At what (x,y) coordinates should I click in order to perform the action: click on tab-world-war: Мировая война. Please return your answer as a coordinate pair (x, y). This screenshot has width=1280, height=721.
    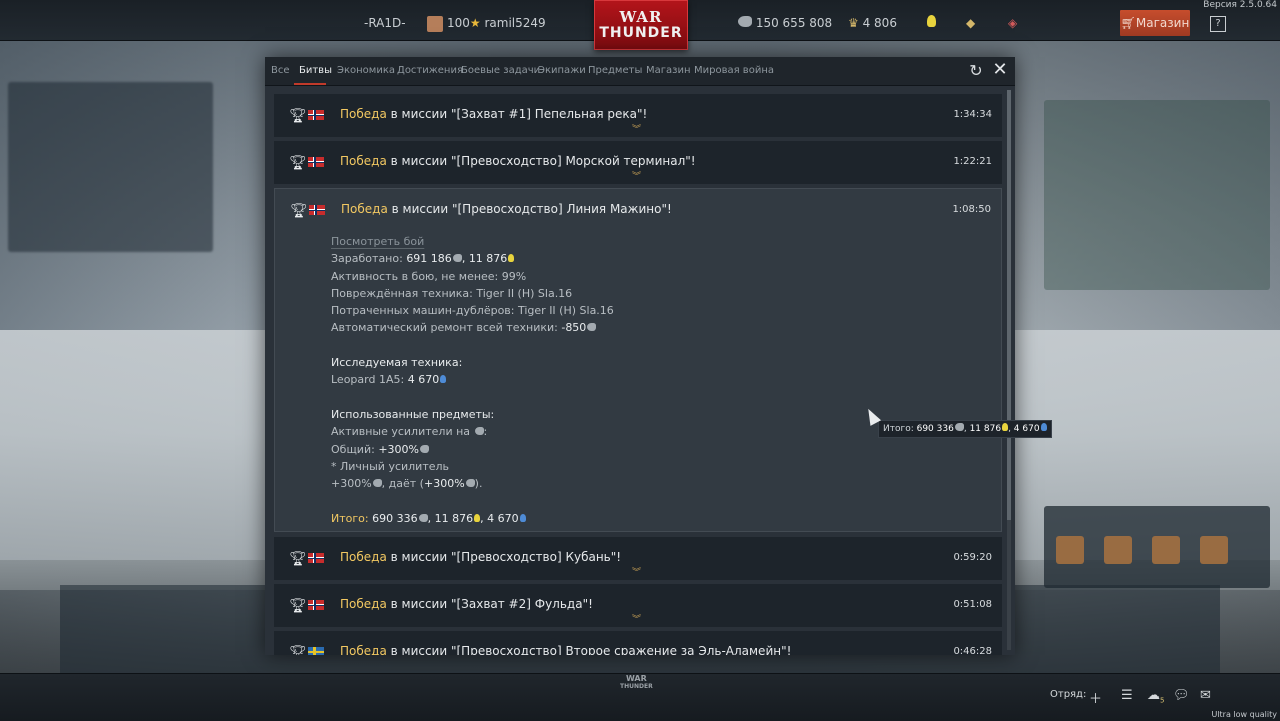
    Looking at the image, I should click on (734, 70).